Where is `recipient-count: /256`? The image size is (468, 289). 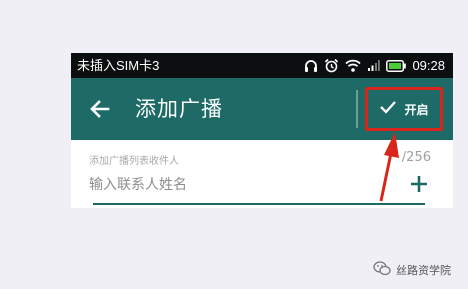 recipient-count: /256 is located at coordinates (416, 157).